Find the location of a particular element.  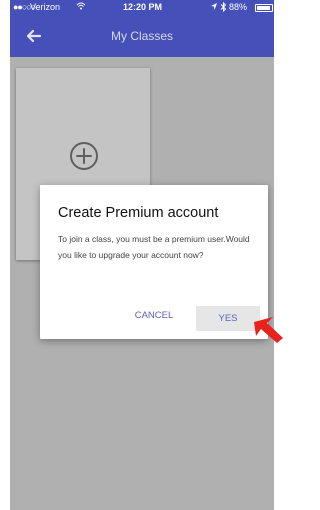

status-time: 12:20 PM is located at coordinates (143, 7).